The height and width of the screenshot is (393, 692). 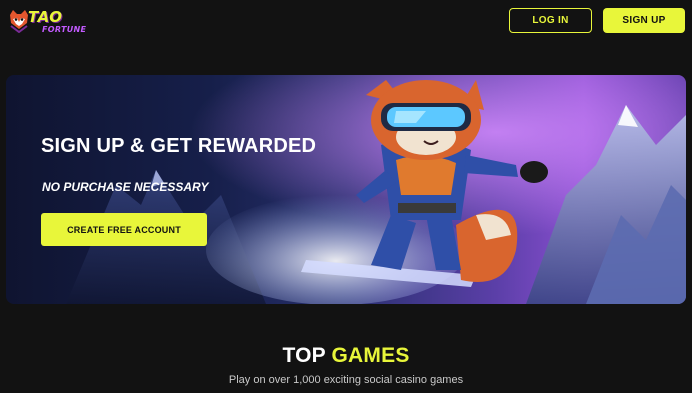 What do you see at coordinates (19, 21) in the screenshot?
I see `red-panda-logo-icon` at bounding box center [19, 21].